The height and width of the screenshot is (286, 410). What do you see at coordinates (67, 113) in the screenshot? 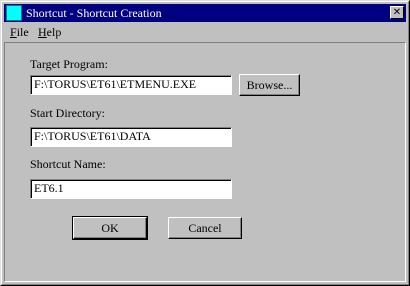
I see `start-directory-label: Start Directory:` at bounding box center [67, 113].